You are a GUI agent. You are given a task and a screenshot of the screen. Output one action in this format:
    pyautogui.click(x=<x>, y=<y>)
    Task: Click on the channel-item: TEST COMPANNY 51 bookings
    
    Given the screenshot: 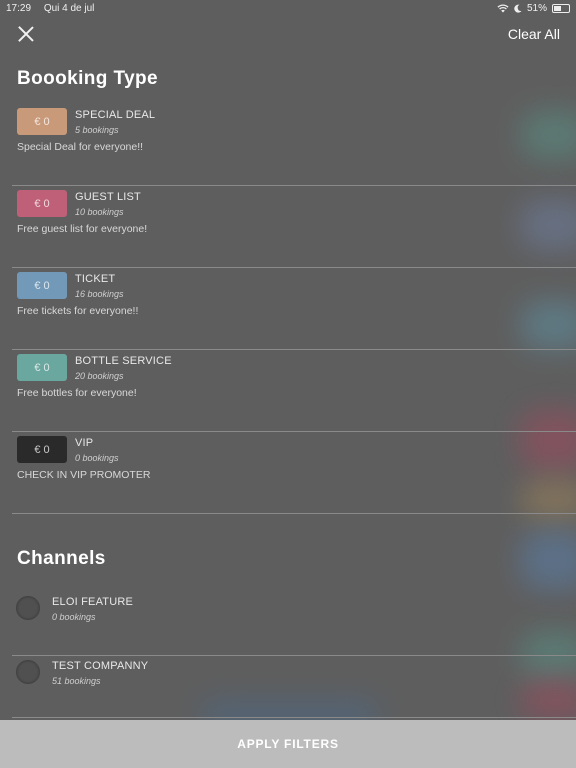 What is the action you would take?
    pyautogui.click(x=294, y=687)
    